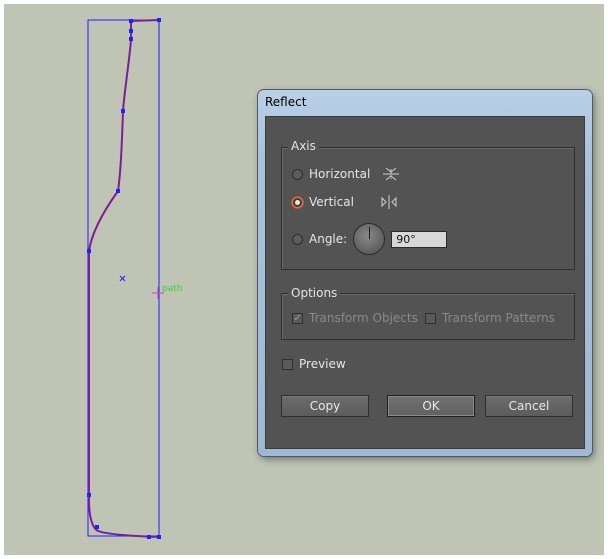 This screenshot has width=608, height=559. What do you see at coordinates (340, 174) in the screenshot?
I see `horizontal-label: Horizontal` at bounding box center [340, 174].